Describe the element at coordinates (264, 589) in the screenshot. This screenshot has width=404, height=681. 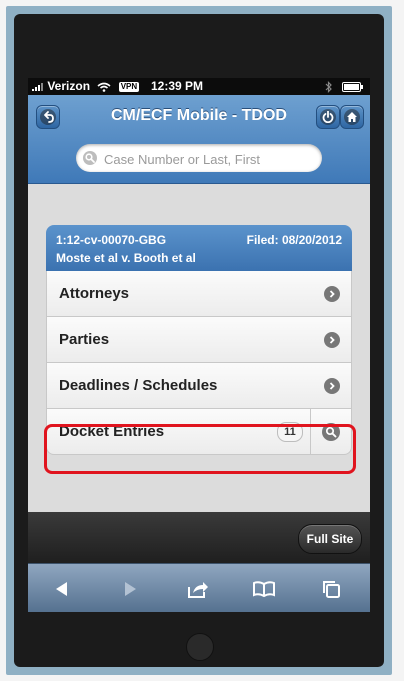
I see `bookmarks-icon` at that location.